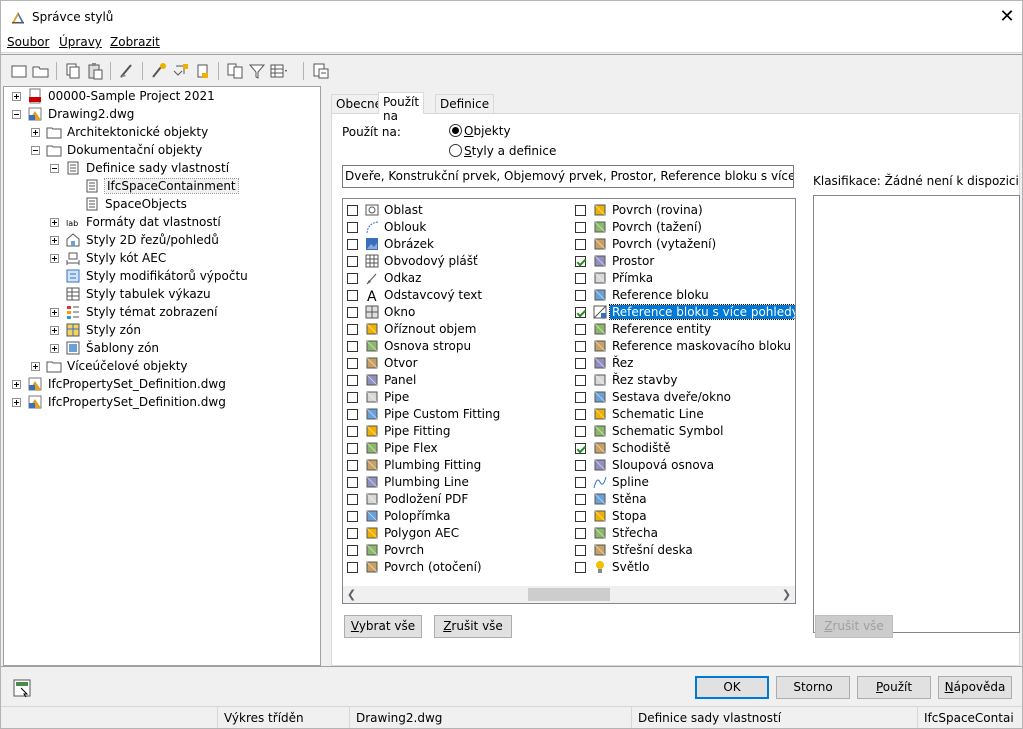  I want to click on tree-node: Víceúčelové objekty, so click(162, 367).